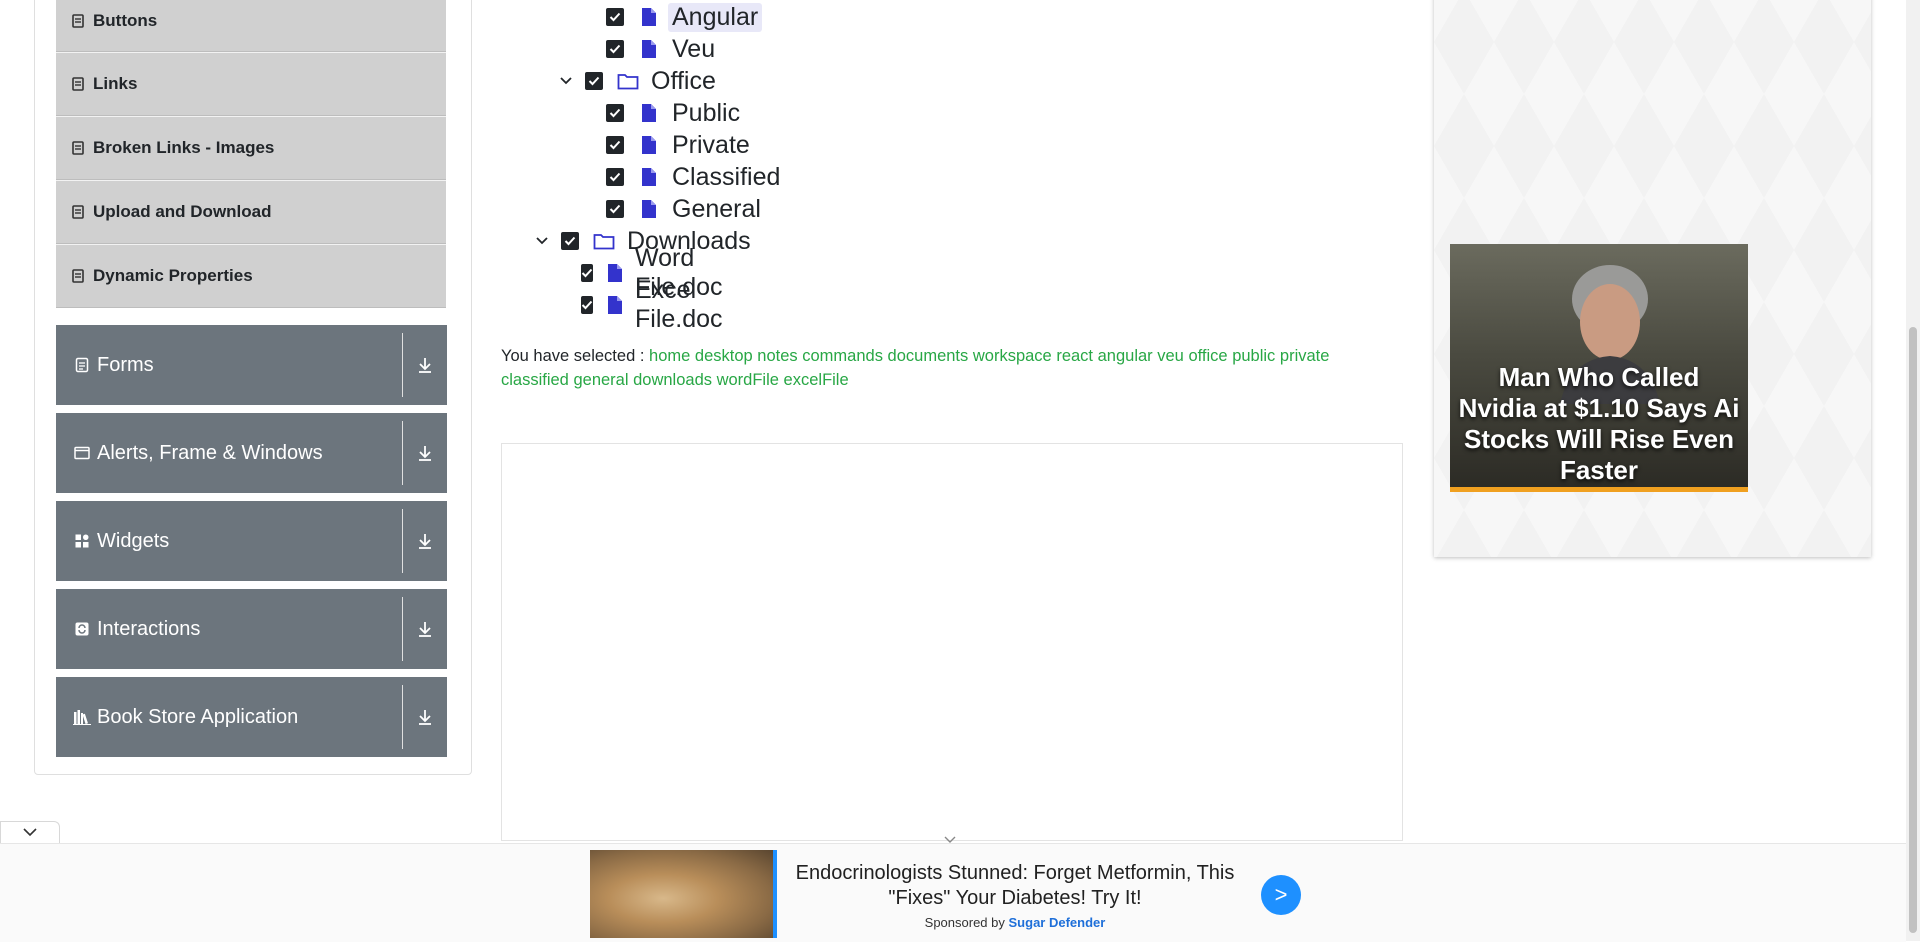 This screenshot has height=942, width=1920. I want to click on tree-node-label: Classified, so click(726, 176).